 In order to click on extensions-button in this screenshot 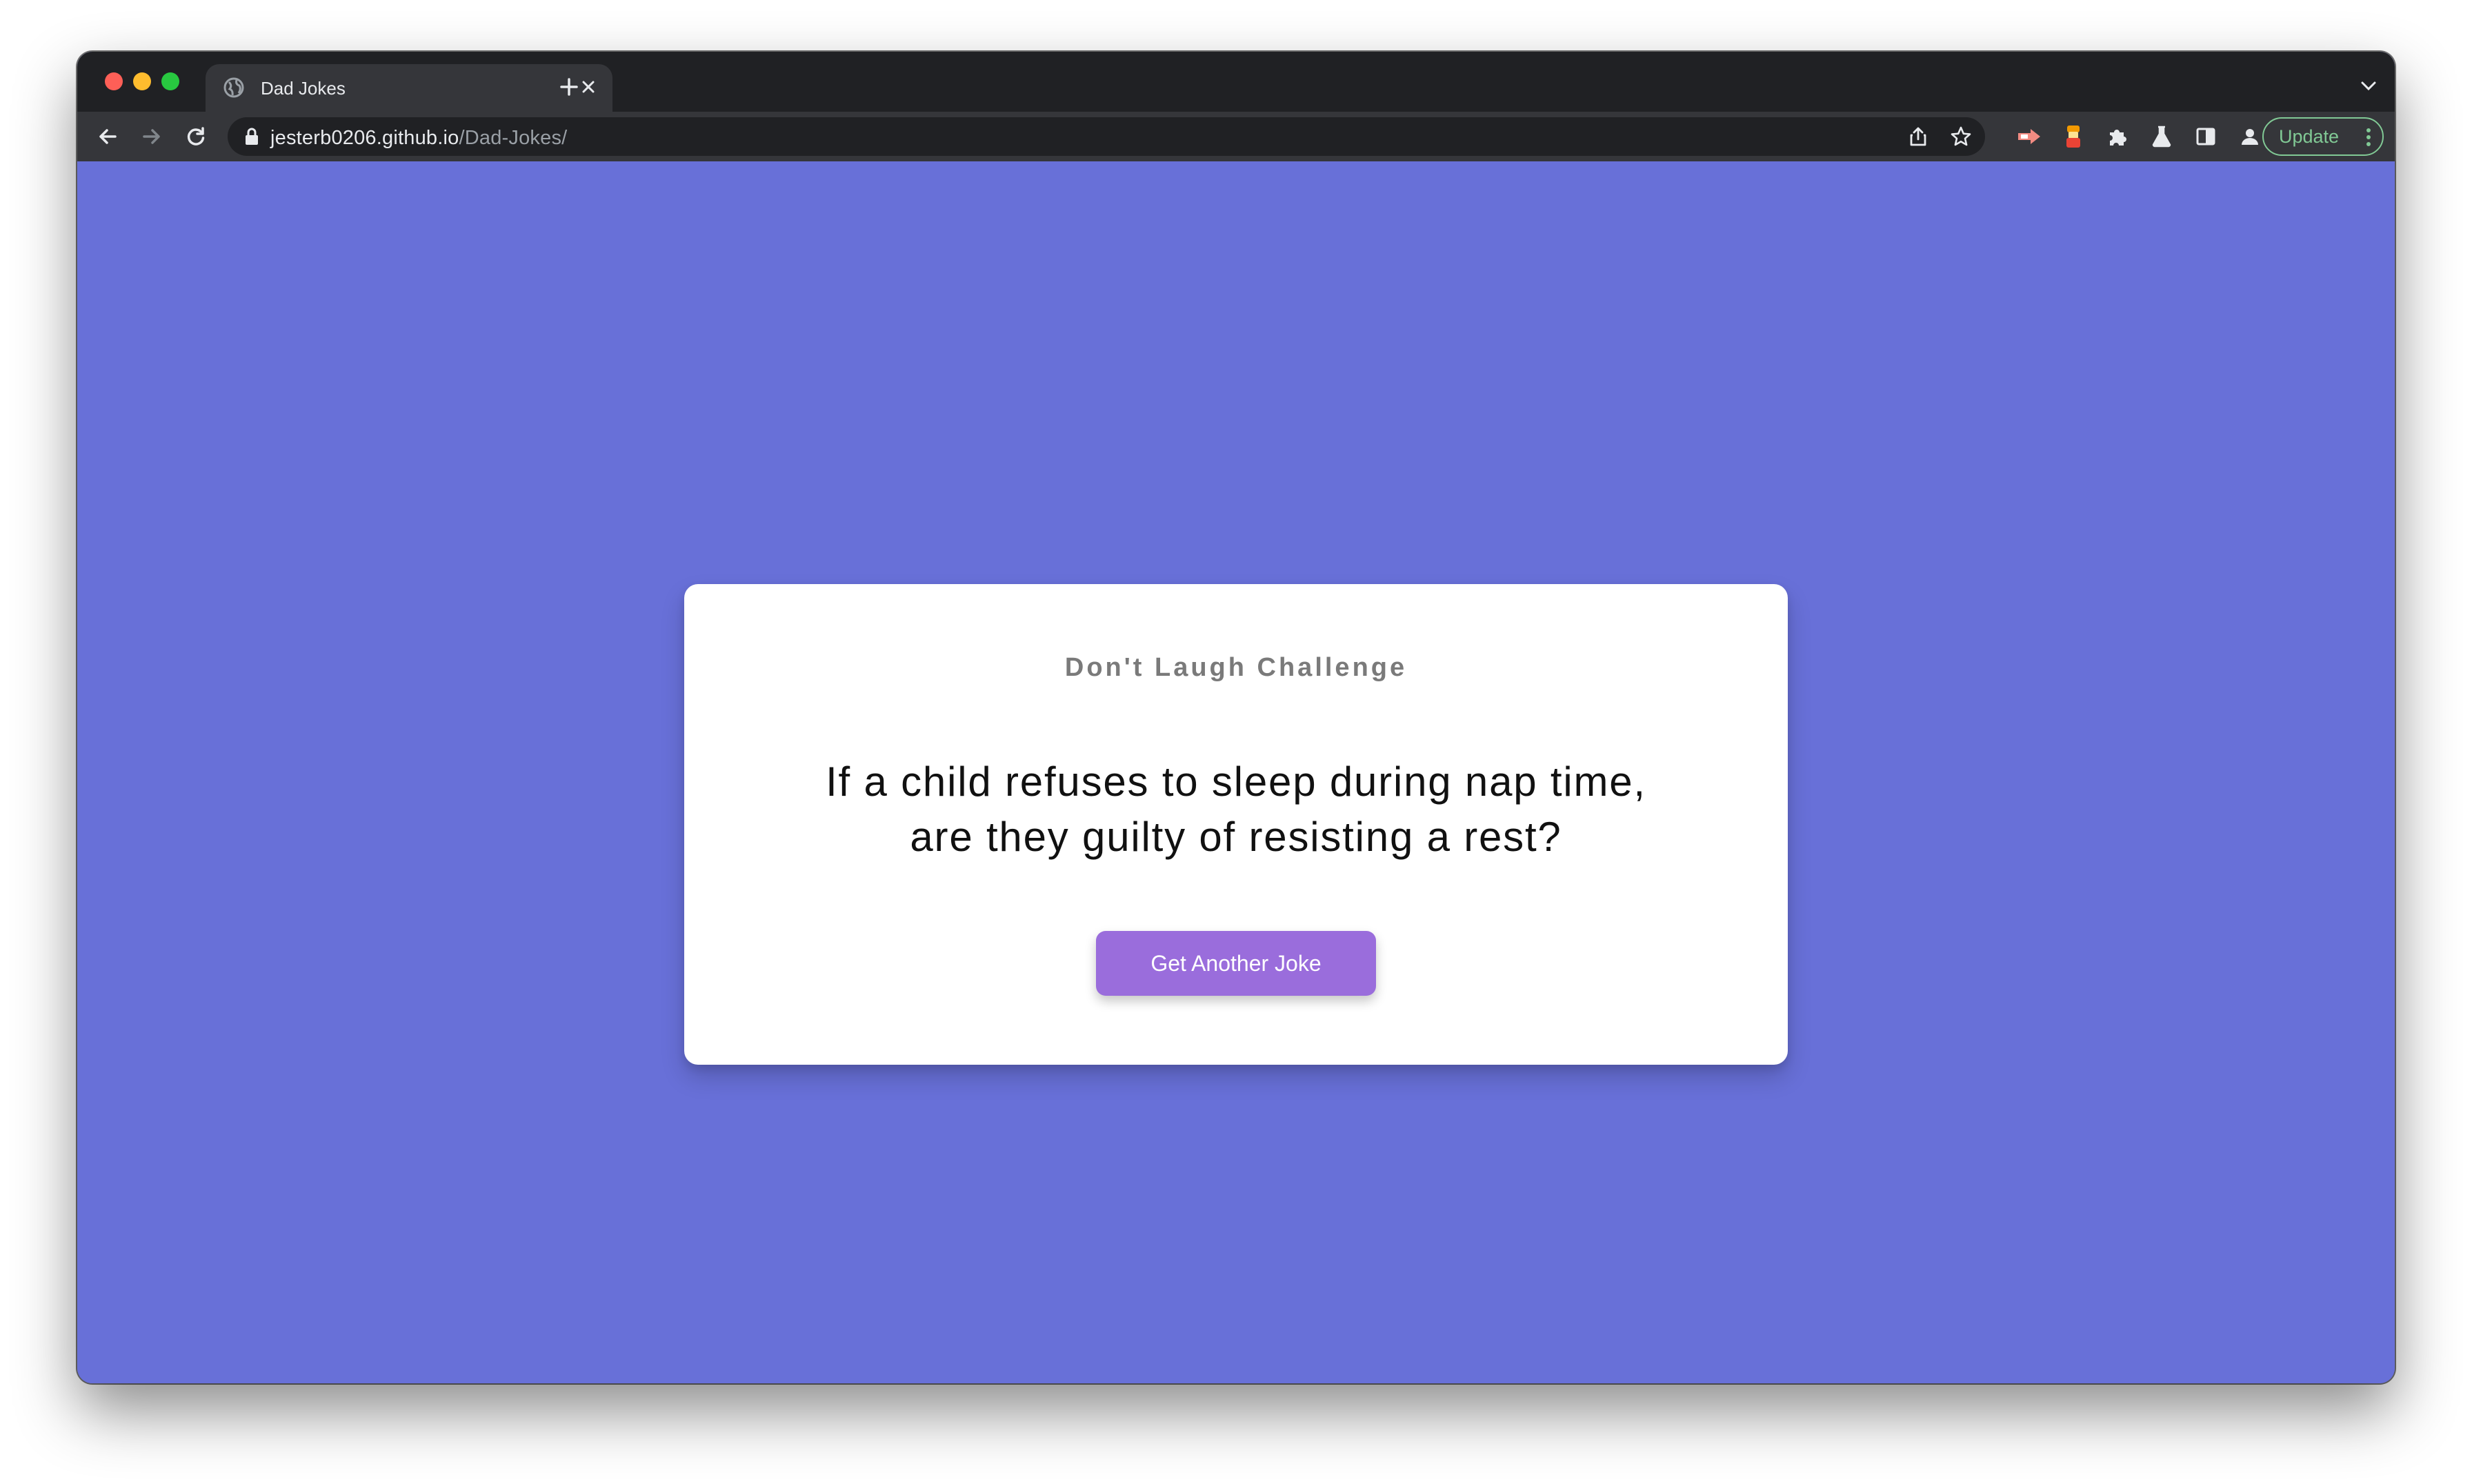, I will do `click(2118, 137)`.